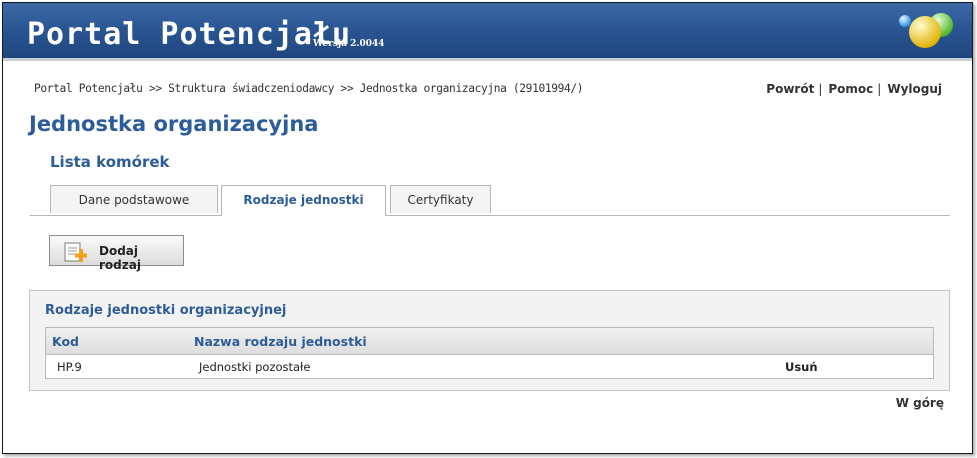  I want to click on cell-name: Jednostki pozostałe, so click(255, 367).